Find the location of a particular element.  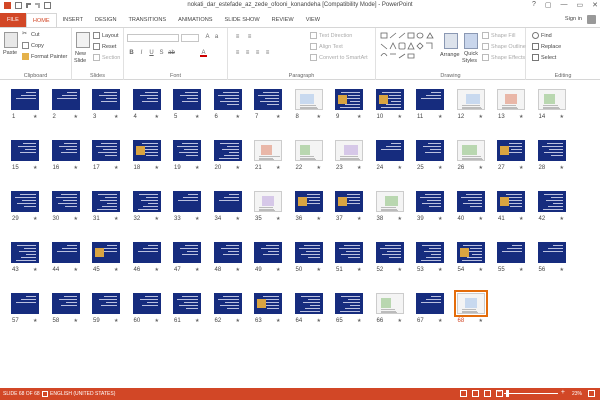

quick-styles-icon is located at coordinates (471, 41).